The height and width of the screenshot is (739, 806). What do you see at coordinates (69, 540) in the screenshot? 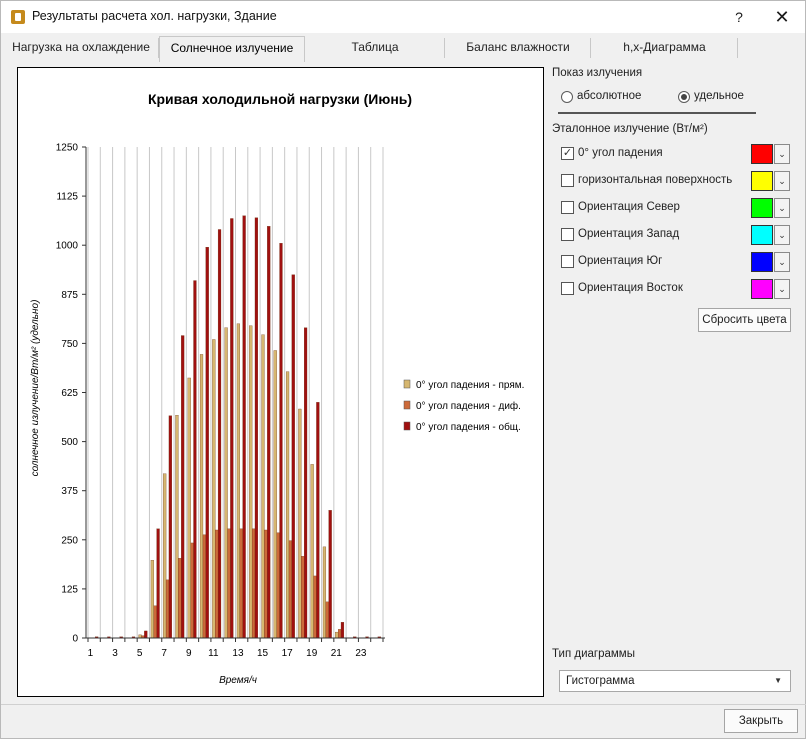
I see `y-tick-label: 250` at bounding box center [69, 540].